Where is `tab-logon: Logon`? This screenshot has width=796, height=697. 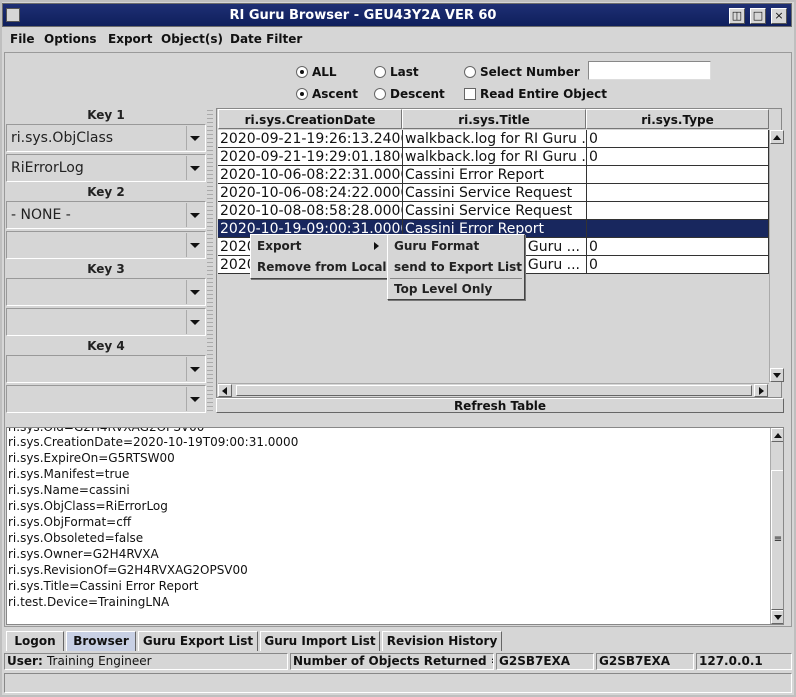 tab-logon: Logon is located at coordinates (35, 641).